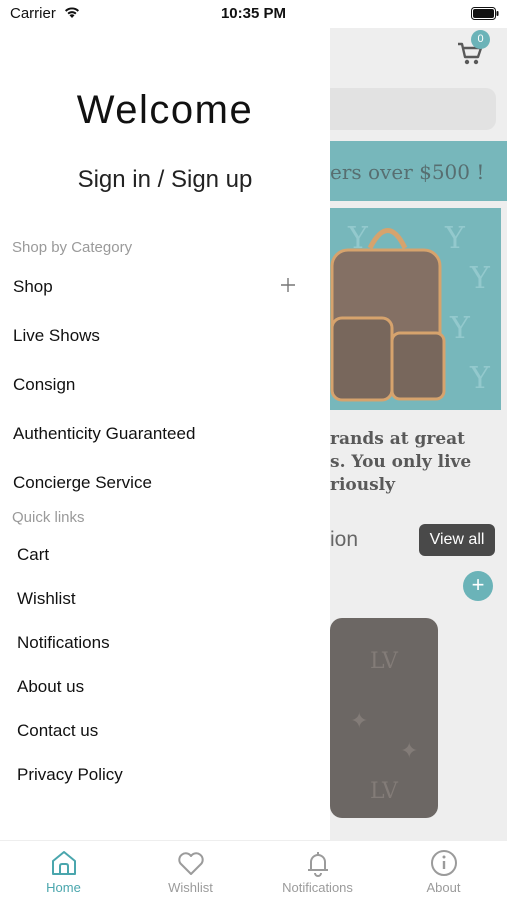  What do you see at coordinates (70, 775) in the screenshot?
I see `quick-link-privacy: Privacy Policy` at bounding box center [70, 775].